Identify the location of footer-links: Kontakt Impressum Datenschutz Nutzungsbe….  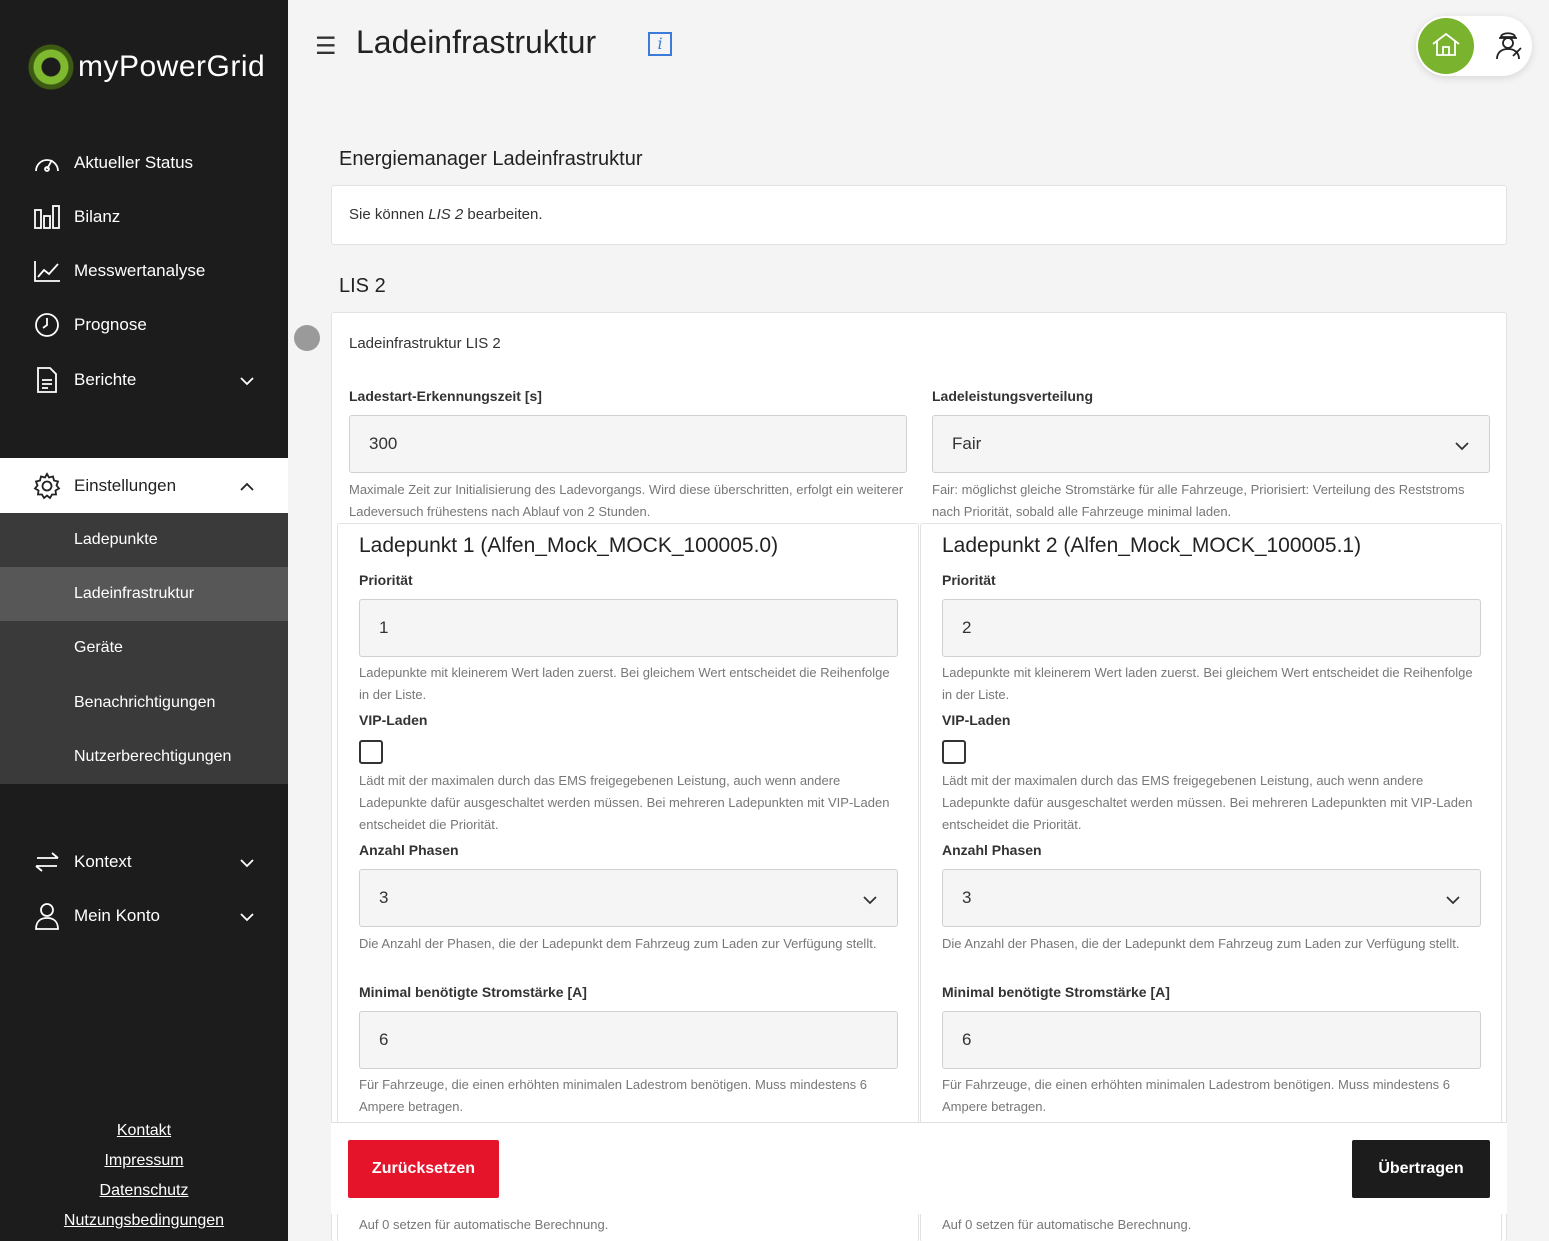
(144, 1176).